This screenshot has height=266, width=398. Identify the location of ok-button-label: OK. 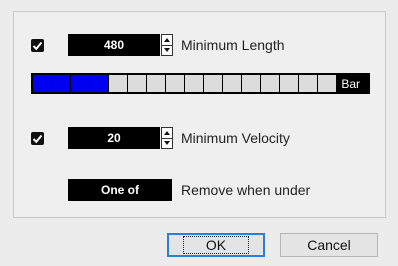
(216, 245).